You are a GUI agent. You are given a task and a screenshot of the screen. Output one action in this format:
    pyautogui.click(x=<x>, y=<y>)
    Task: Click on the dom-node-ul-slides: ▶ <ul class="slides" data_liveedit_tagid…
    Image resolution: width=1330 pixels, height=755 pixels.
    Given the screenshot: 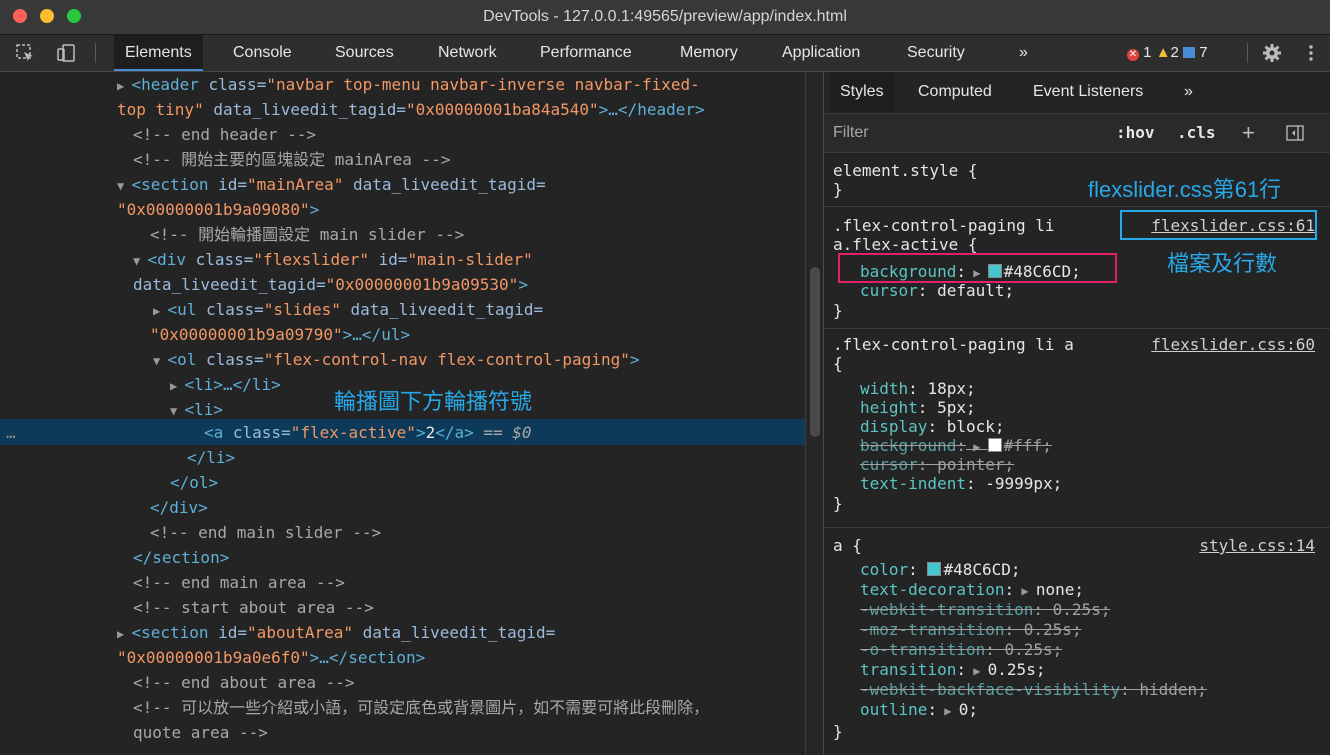 What is the action you would take?
    pyautogui.click(x=348, y=309)
    